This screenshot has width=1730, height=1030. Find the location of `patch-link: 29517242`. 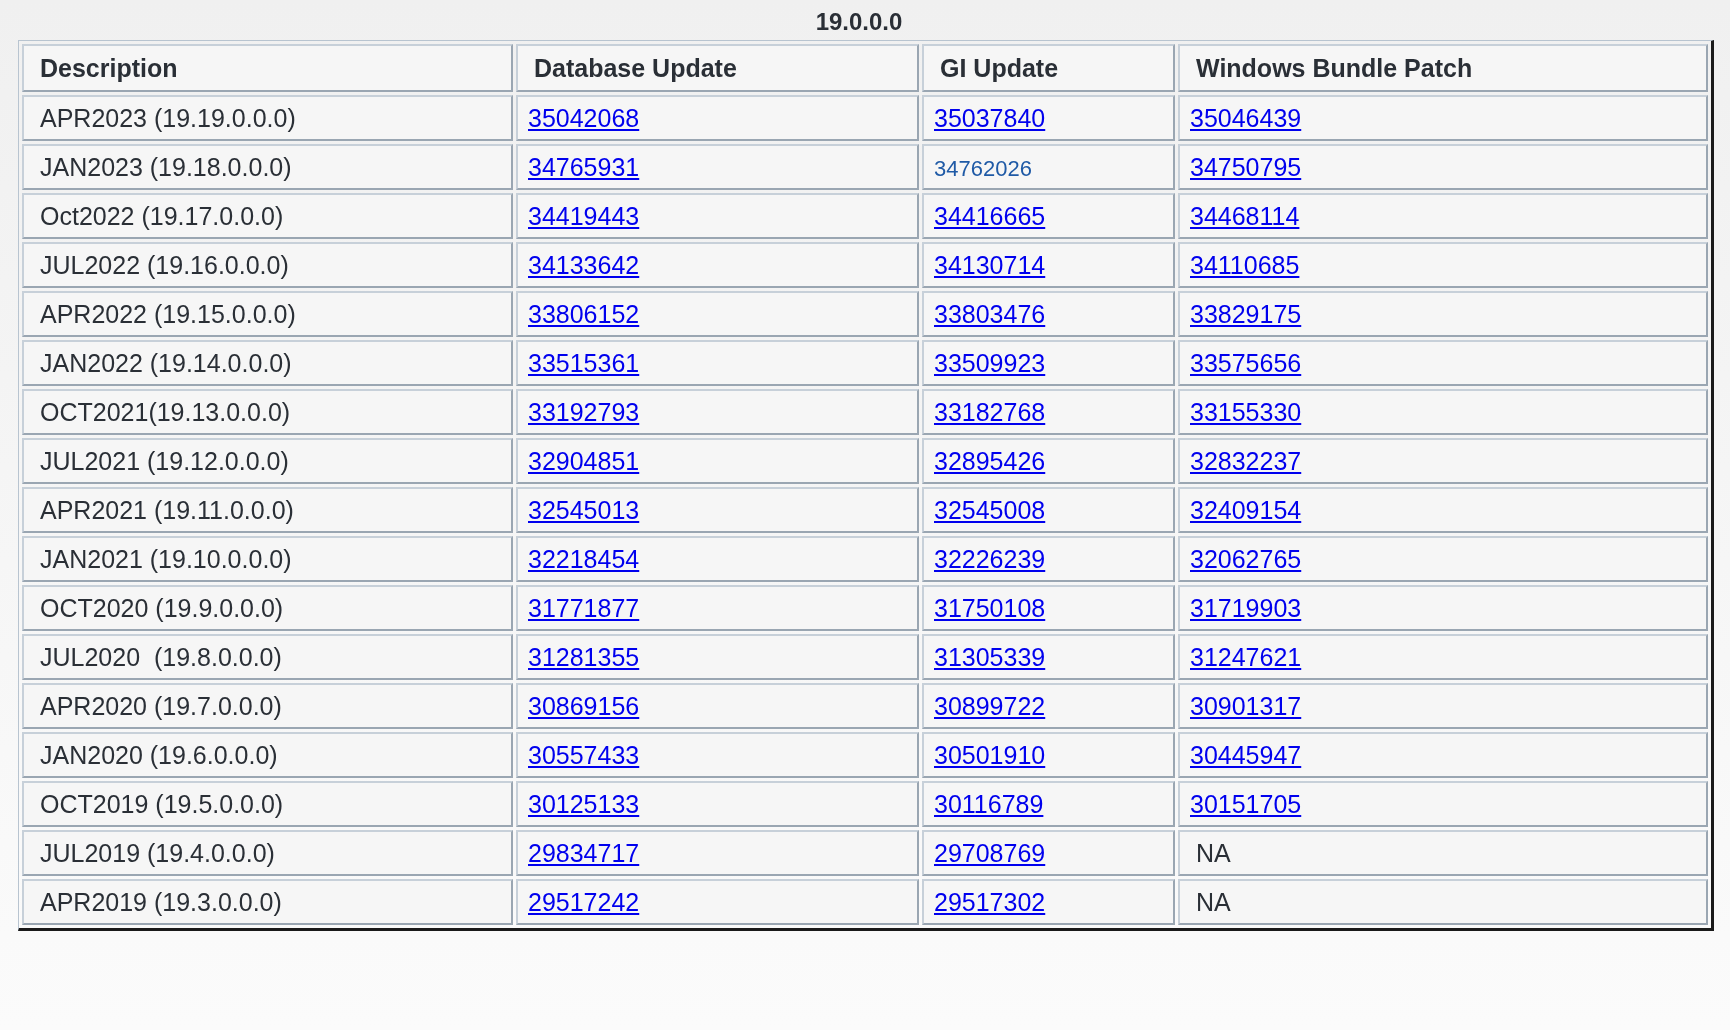

patch-link: 29517242 is located at coordinates (584, 901).